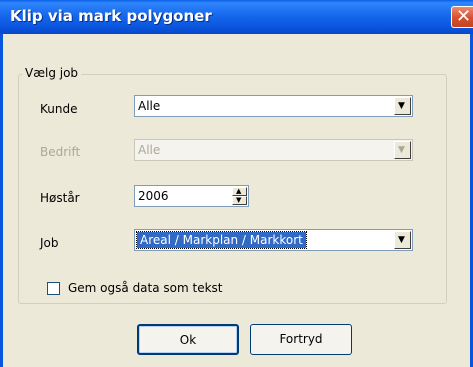  Describe the element at coordinates (49, 243) in the screenshot. I see `job-label: Job` at that location.